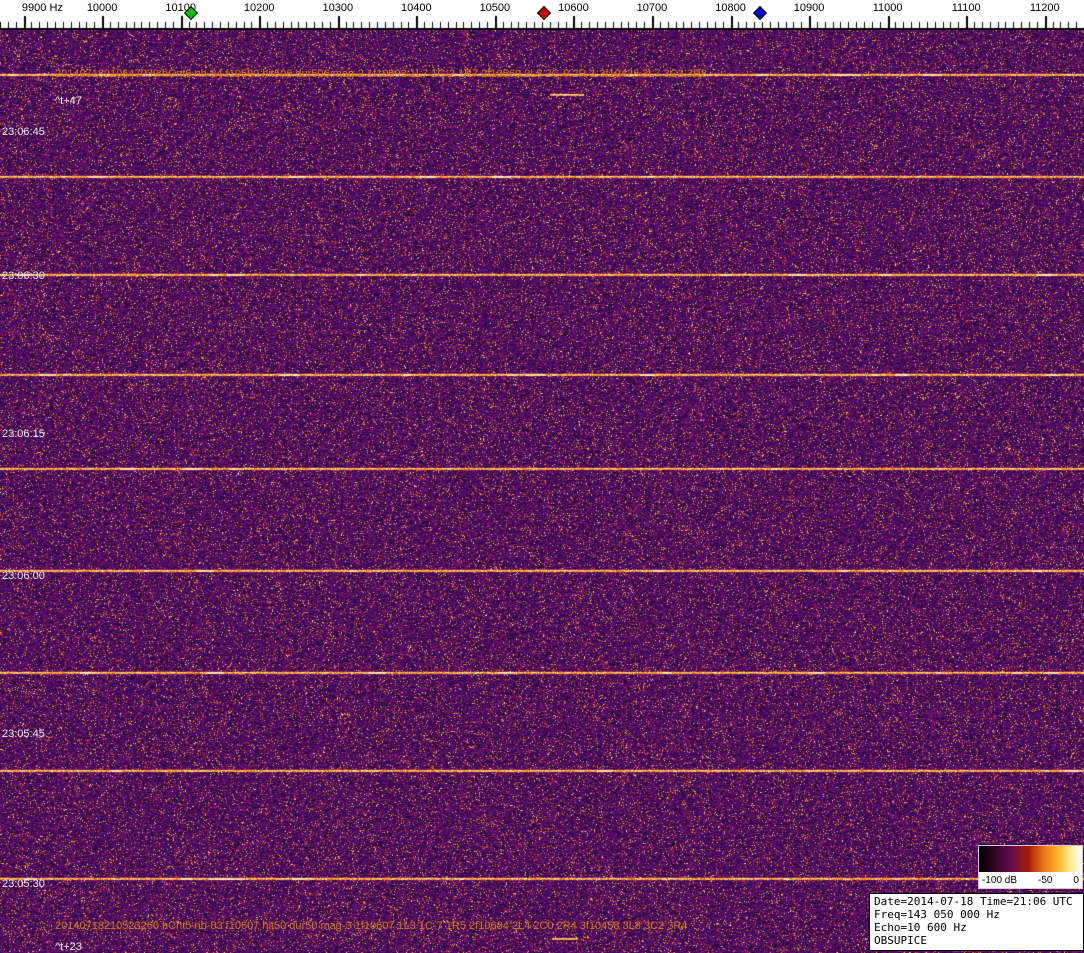  What do you see at coordinates (259, 8) in the screenshot?
I see `freq-tick-label: 10200` at bounding box center [259, 8].